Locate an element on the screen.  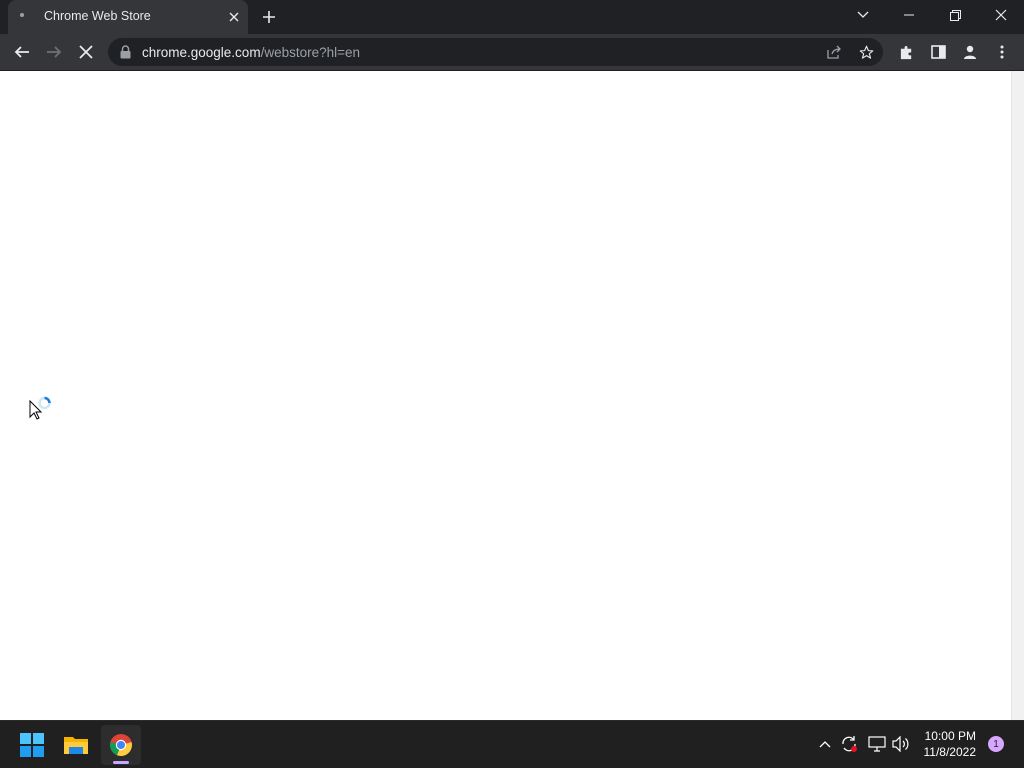
chevron-up-icon is located at coordinates (825, 744).